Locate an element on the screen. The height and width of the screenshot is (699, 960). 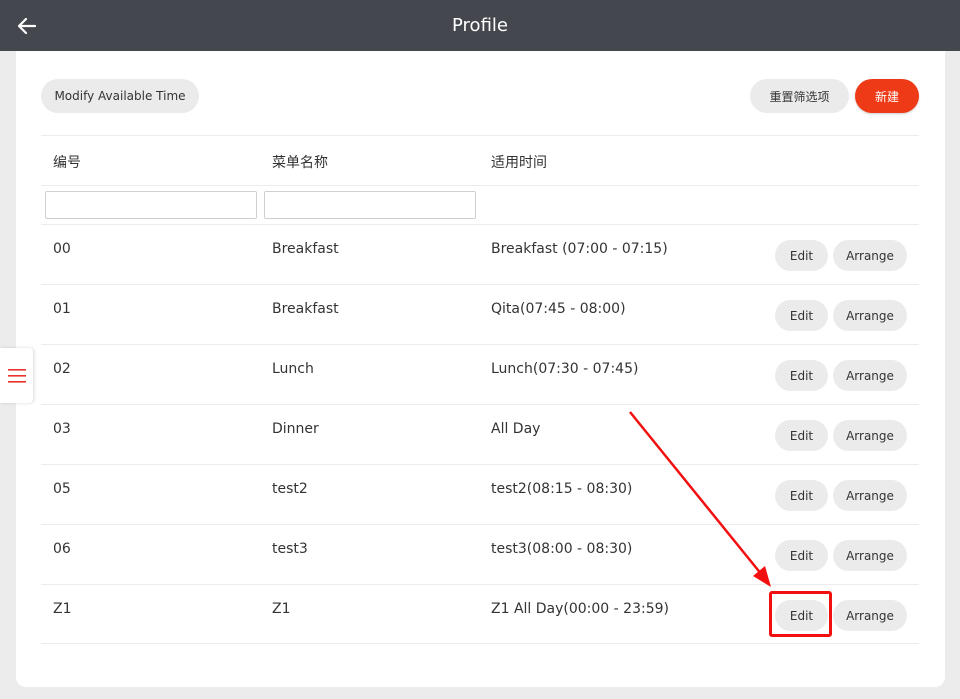
row-applicable-time: Lunch(07:30 - 07:45) is located at coordinates (565, 369).